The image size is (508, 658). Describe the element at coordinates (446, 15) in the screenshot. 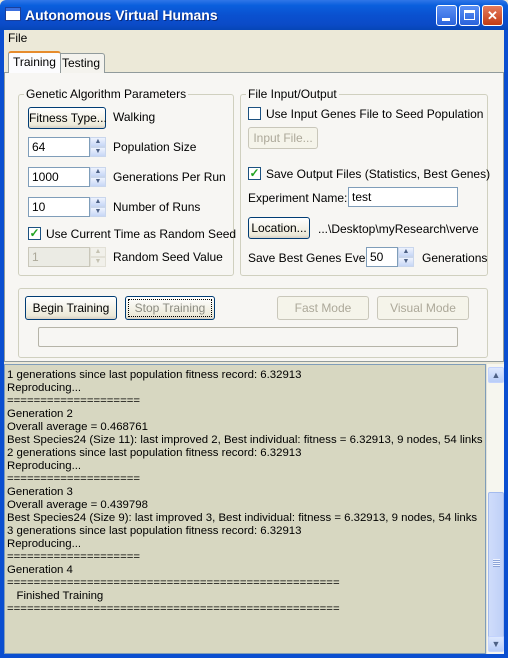

I see `minimize-button` at that location.